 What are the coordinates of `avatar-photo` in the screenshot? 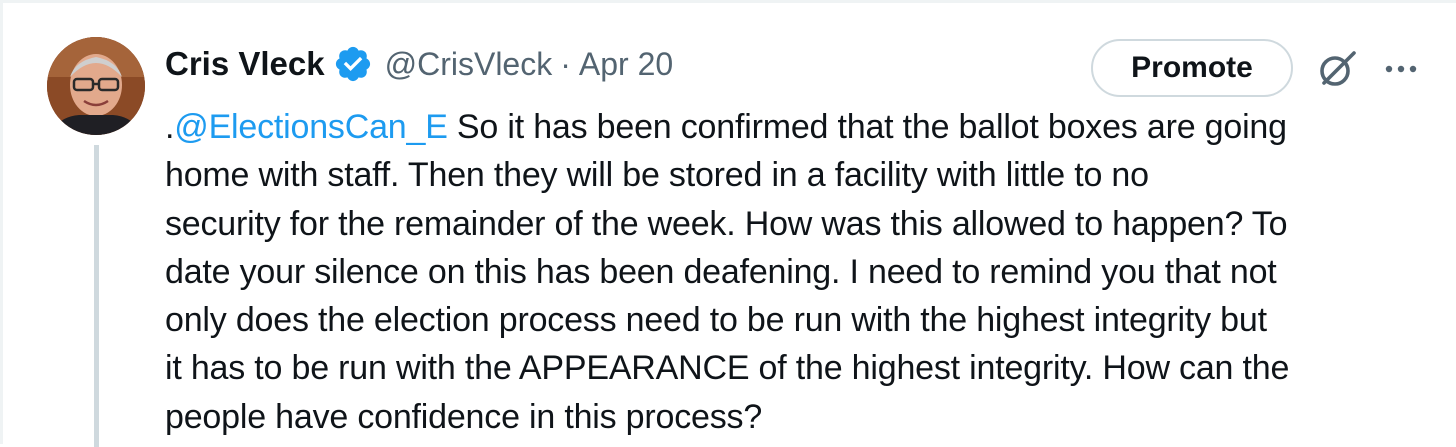 It's located at (96, 86).